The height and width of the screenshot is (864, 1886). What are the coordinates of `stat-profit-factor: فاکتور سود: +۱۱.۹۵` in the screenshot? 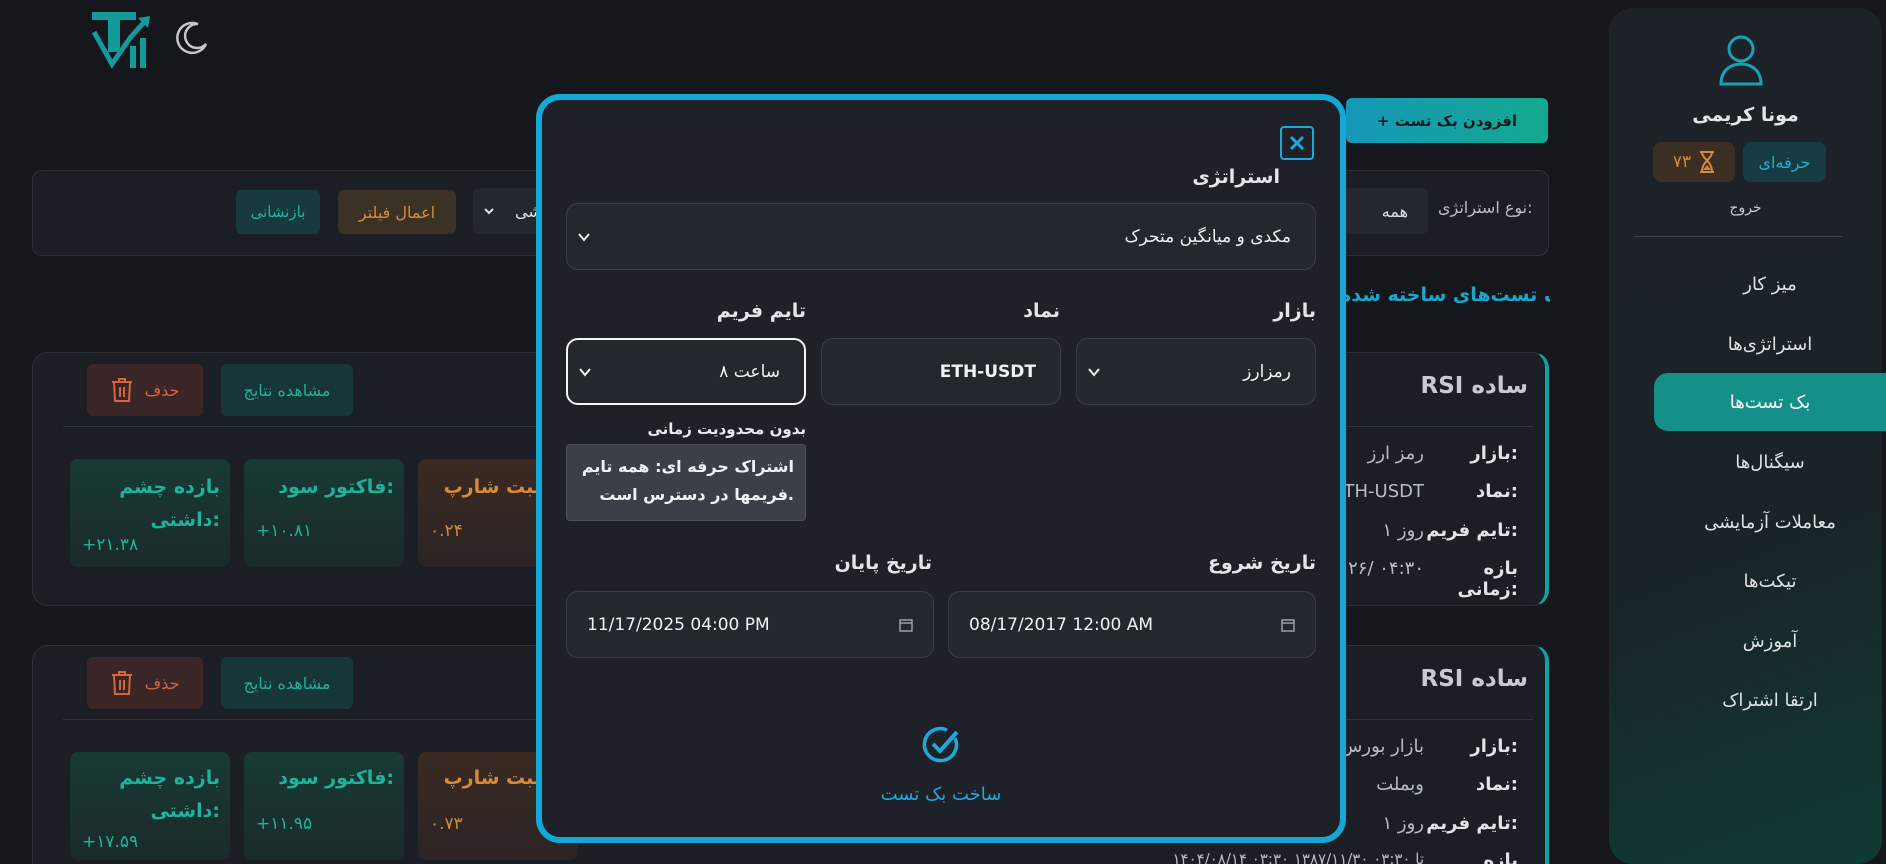 It's located at (324, 806).